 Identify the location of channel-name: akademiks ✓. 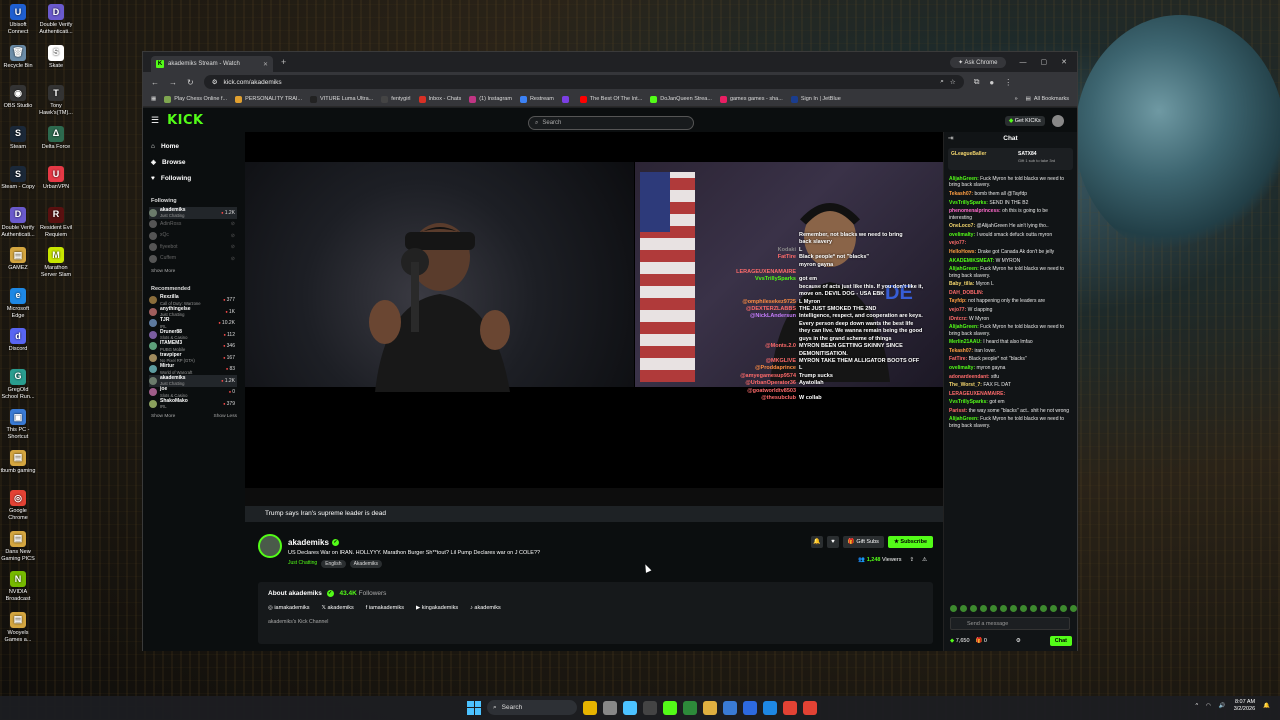
(313, 542).